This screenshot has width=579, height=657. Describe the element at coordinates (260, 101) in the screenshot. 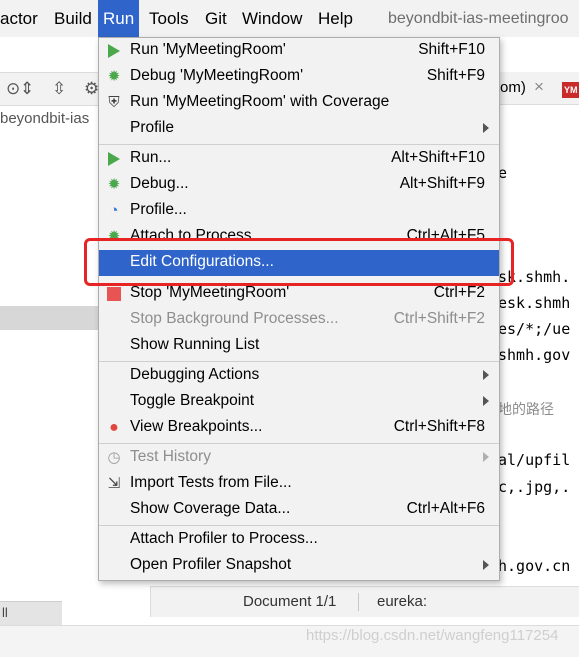

I see `menu-item-label: Run 'MyMeetingRoom' with Coverage` at that location.